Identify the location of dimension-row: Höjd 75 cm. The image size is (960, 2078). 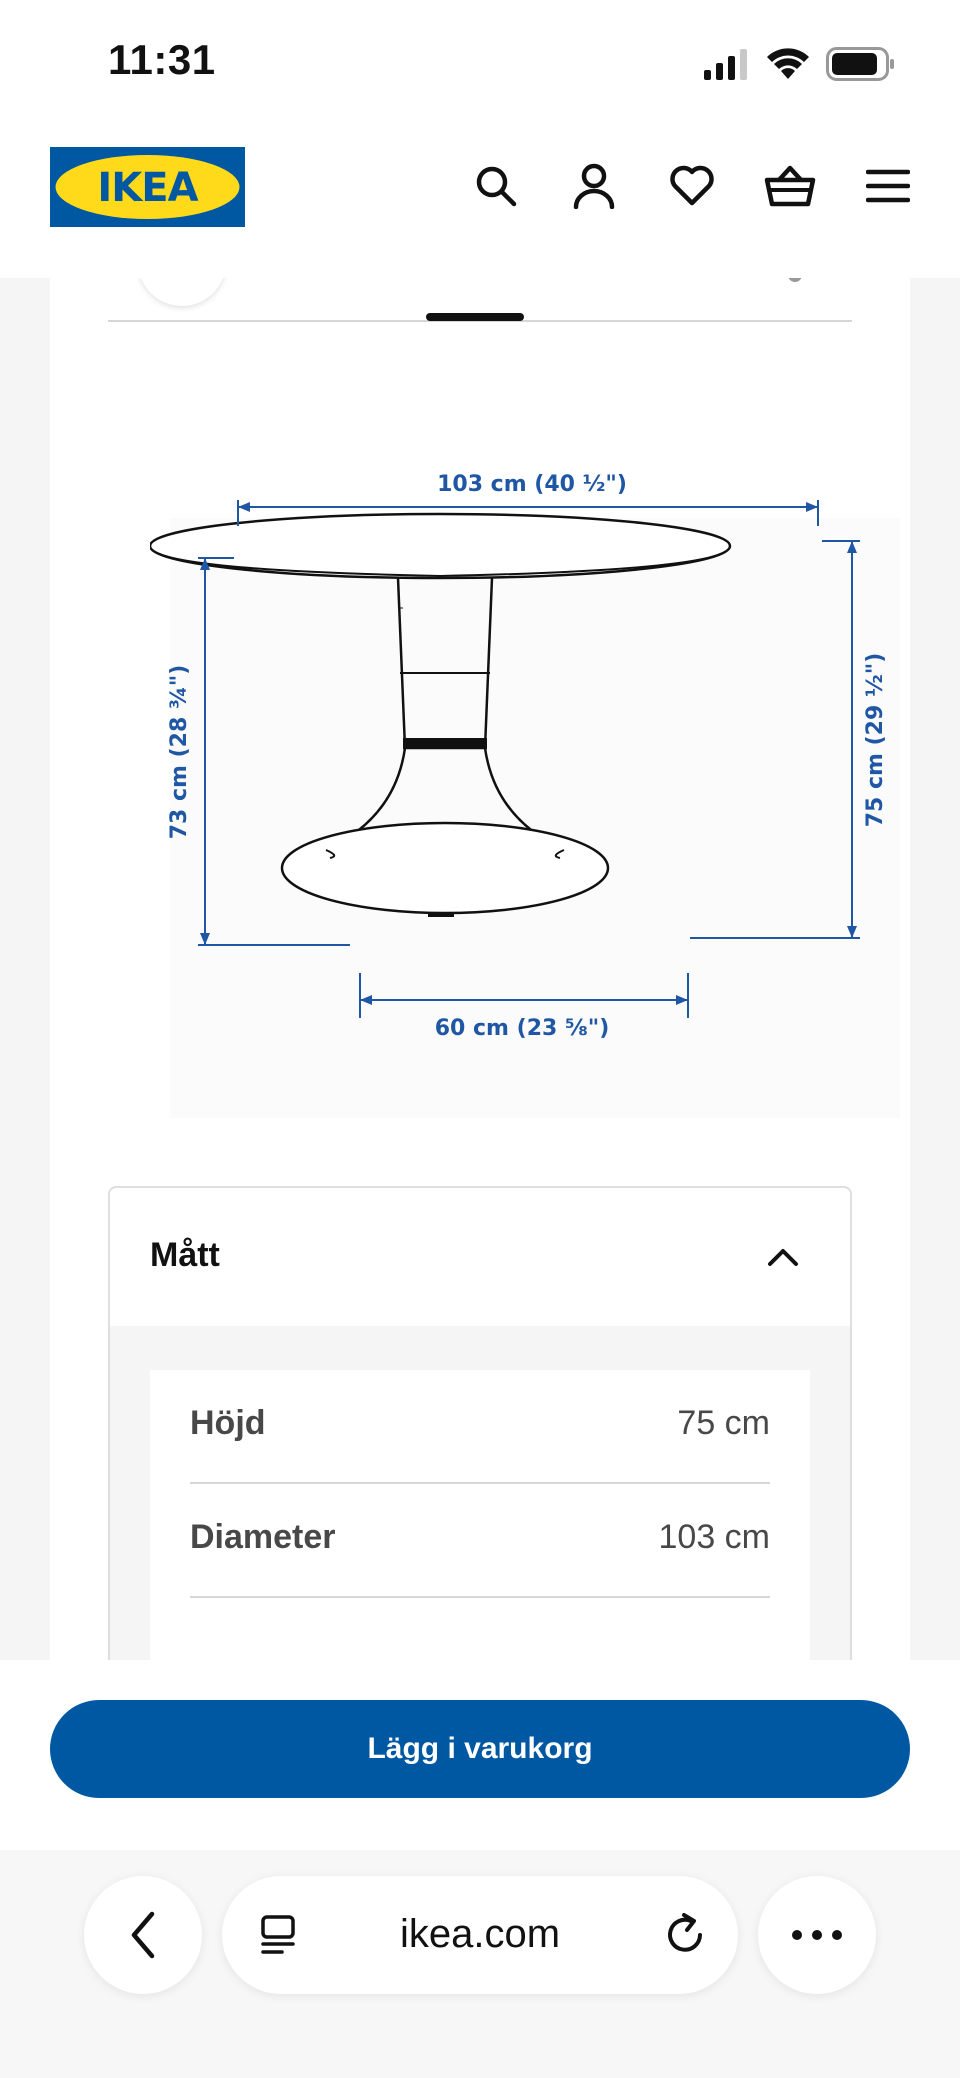
(480, 1427).